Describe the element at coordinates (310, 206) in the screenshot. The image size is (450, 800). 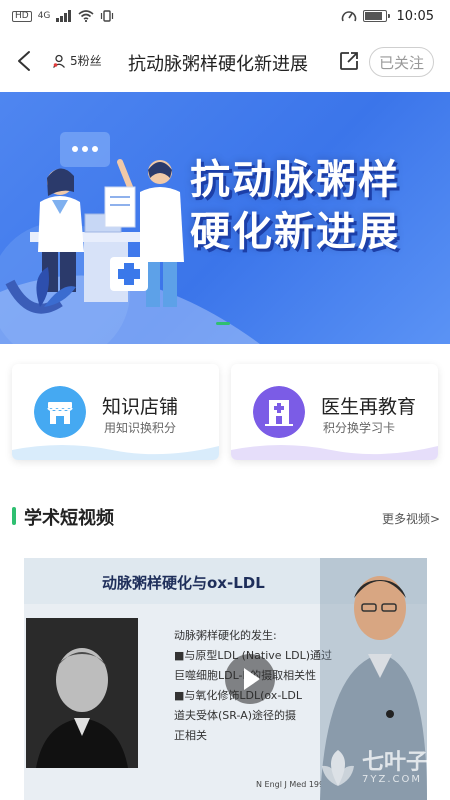
I see `banner-title: 抗动脉粥样 硬化新进展` at that location.